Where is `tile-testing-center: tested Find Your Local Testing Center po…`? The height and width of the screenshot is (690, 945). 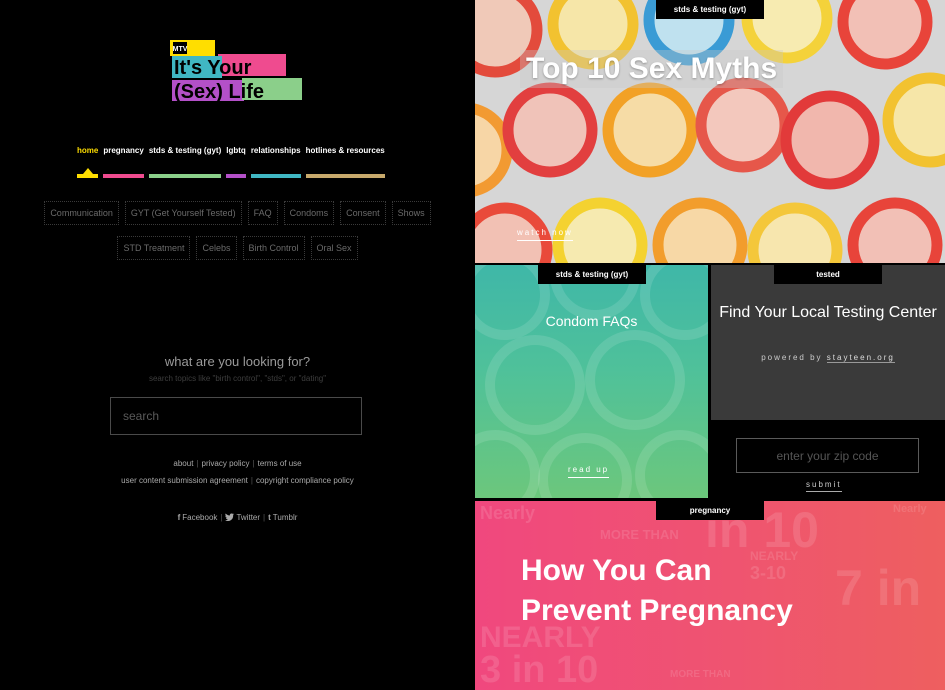
tile-testing-center: tested Find Your Local Testing Center po… is located at coordinates (828, 342).